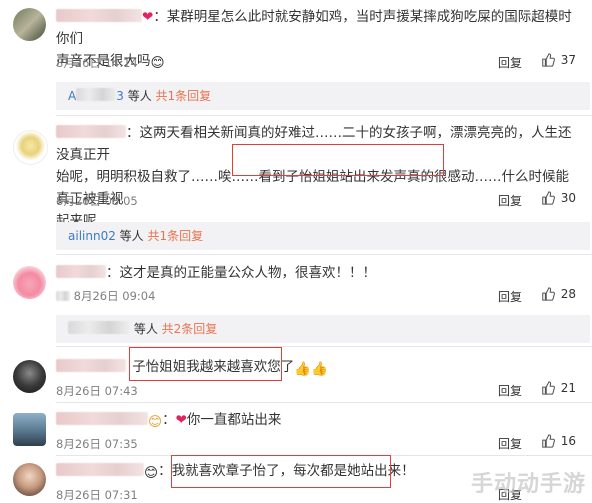 The height and width of the screenshot is (503, 592). Describe the element at coordinates (234, 420) in the screenshot. I see `comment-text: 你一直都站出来` at that location.